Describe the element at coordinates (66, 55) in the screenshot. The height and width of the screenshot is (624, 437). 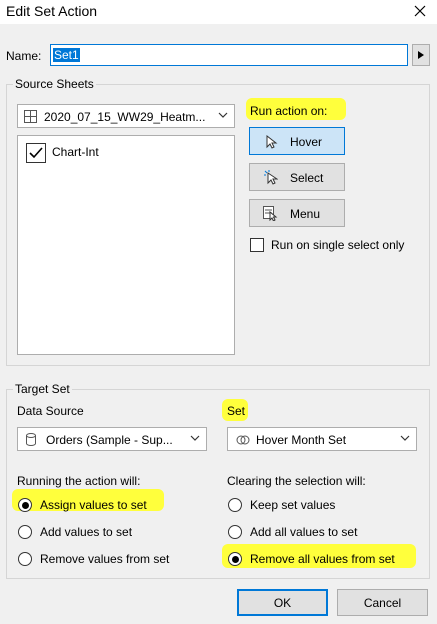
I see `name-input-value: Set1` at that location.